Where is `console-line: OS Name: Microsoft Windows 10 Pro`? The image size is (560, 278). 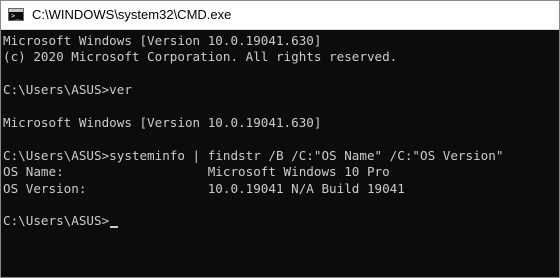 console-line: OS Name: Microsoft Windows 10 Pro is located at coordinates (196, 172).